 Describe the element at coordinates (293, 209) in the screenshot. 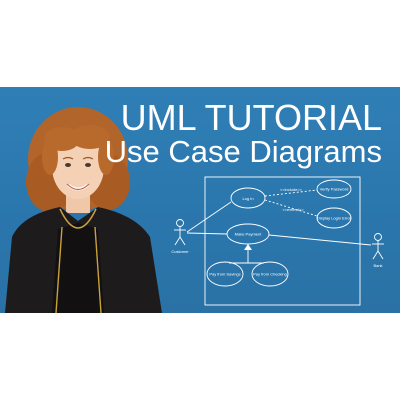

I see `svg-text: <<extend>>` at that location.